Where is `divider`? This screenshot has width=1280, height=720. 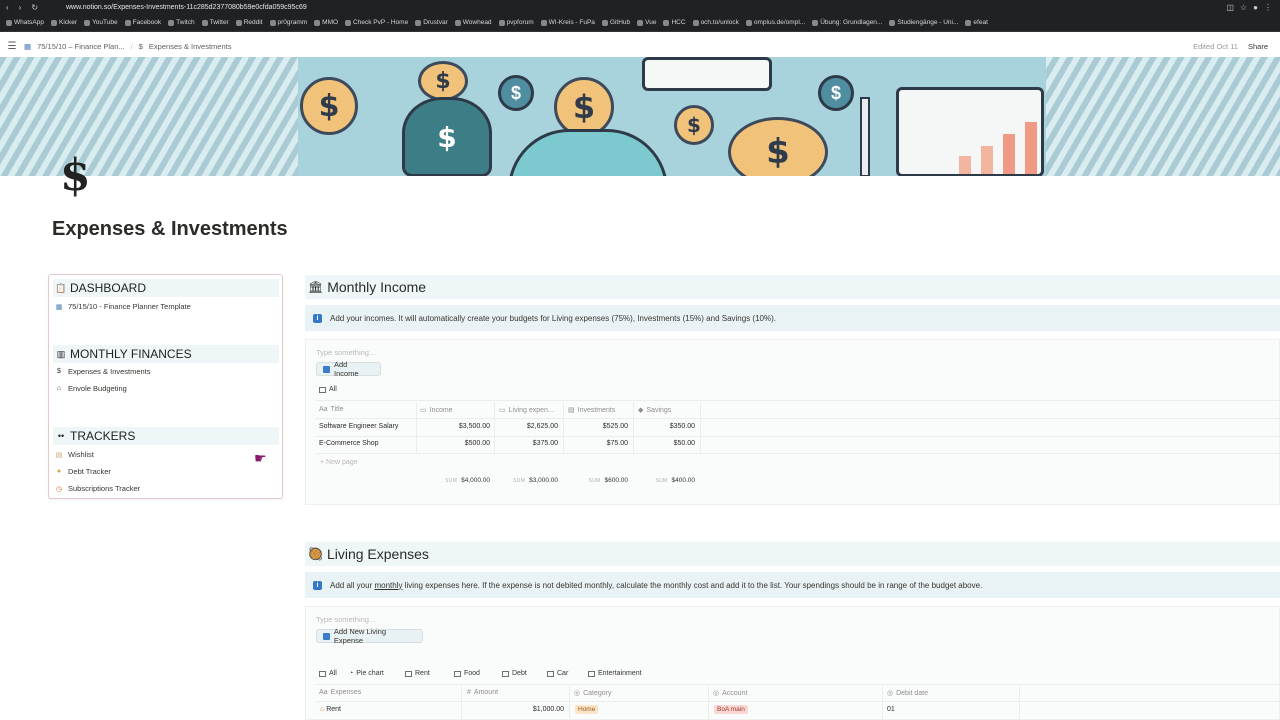
divider is located at coordinates (798, 400).